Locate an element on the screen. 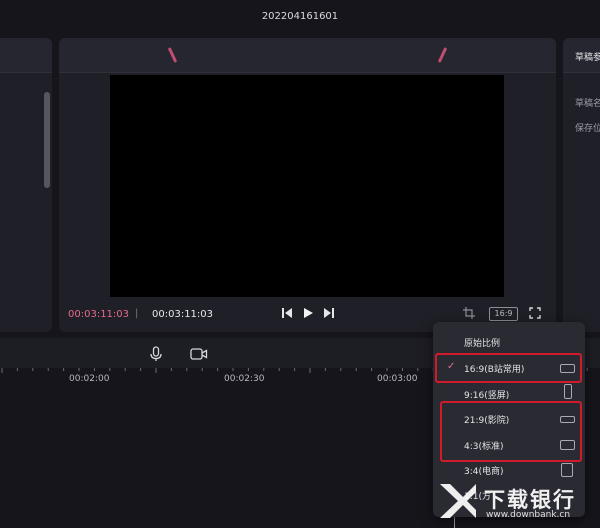  ruler-label: 00:02:00 is located at coordinates (89, 379).